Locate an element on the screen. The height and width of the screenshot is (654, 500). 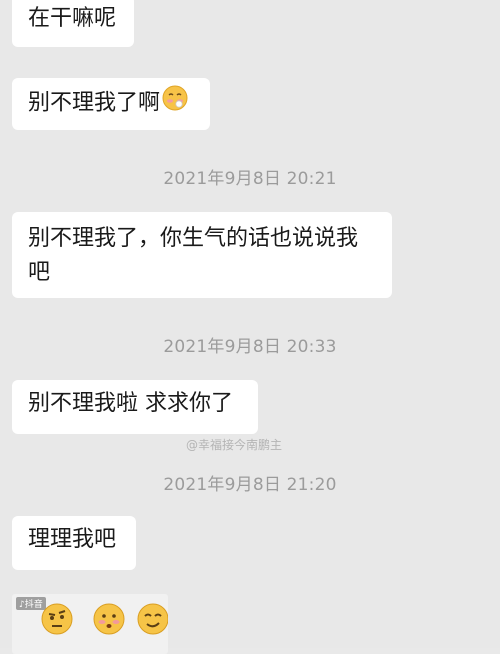
timestamp: 2021年9月8日 21:20 is located at coordinates (250, 485).